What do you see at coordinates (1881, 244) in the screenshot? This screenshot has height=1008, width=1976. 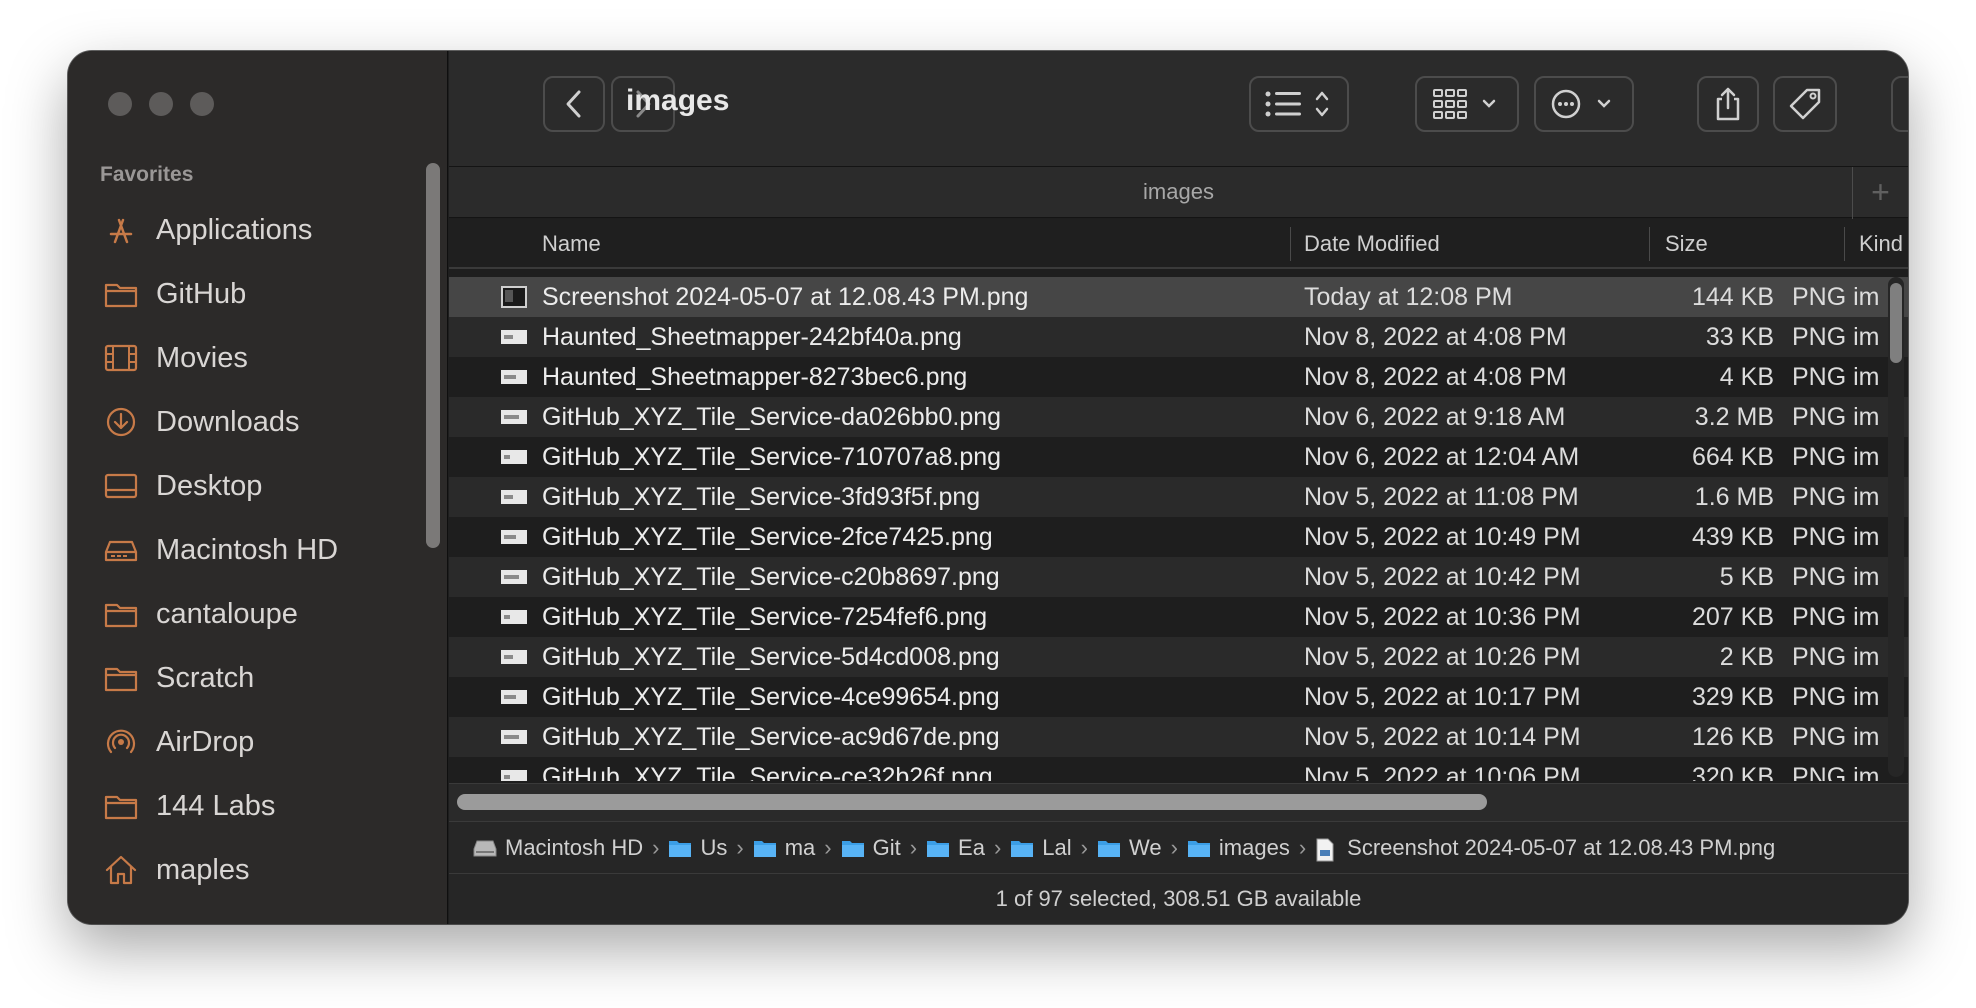 I see `column-kind-header: Kind` at bounding box center [1881, 244].